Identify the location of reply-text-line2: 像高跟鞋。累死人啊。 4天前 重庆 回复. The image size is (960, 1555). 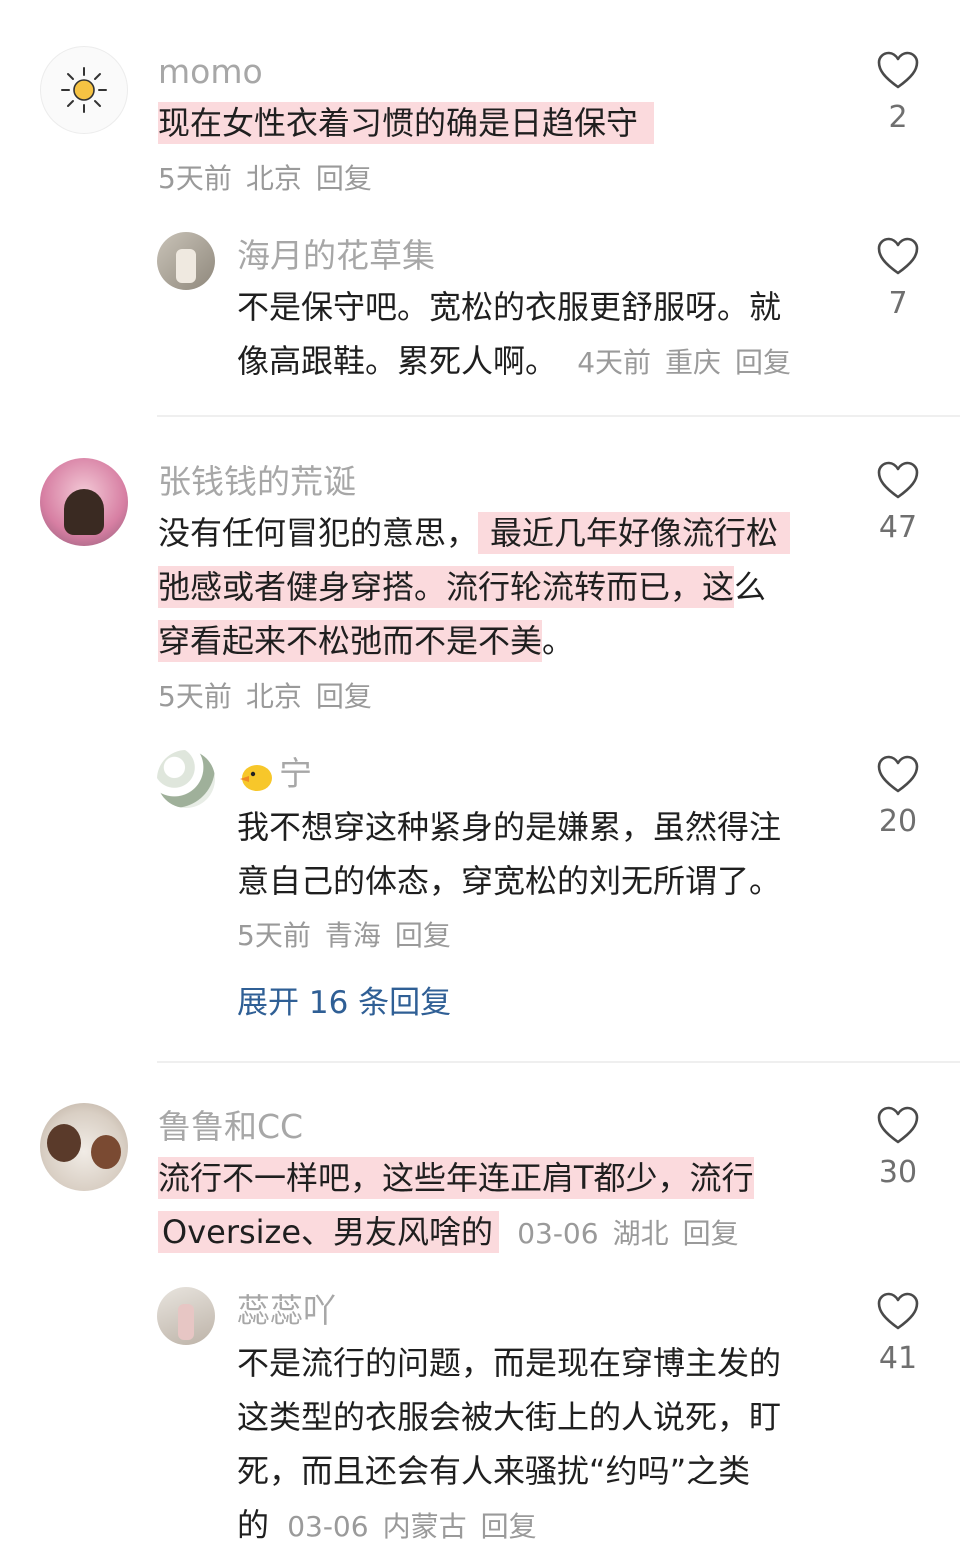
(521, 362).